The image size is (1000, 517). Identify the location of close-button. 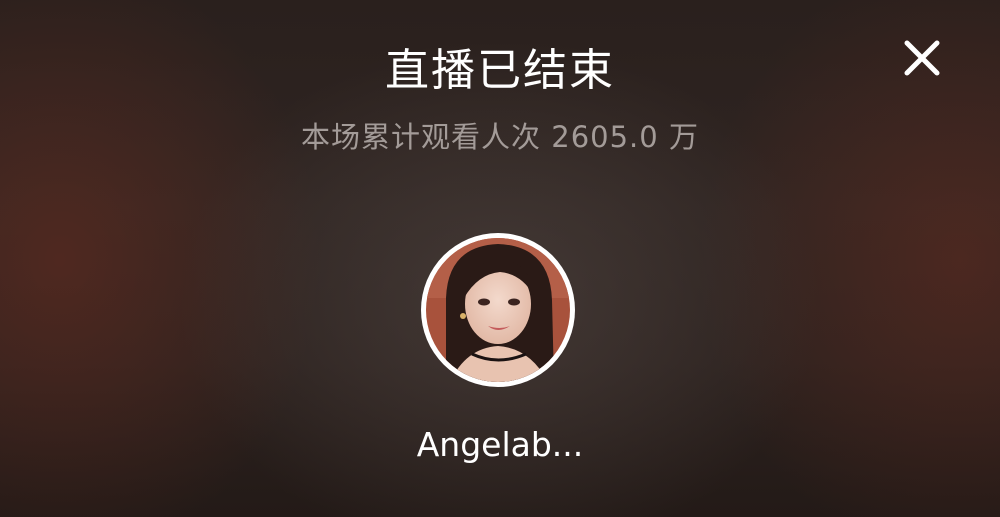
(922, 58).